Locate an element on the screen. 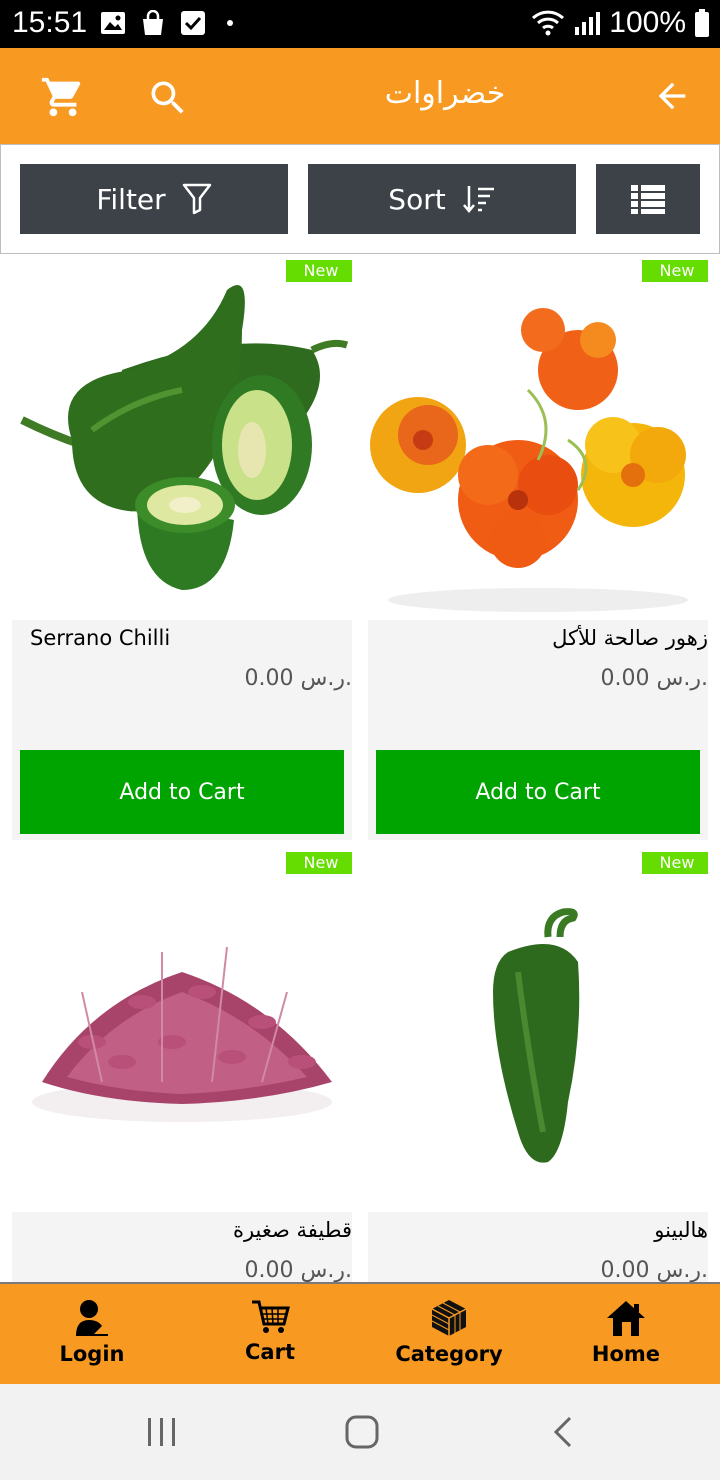  filter-label: Filter is located at coordinates (131, 199).